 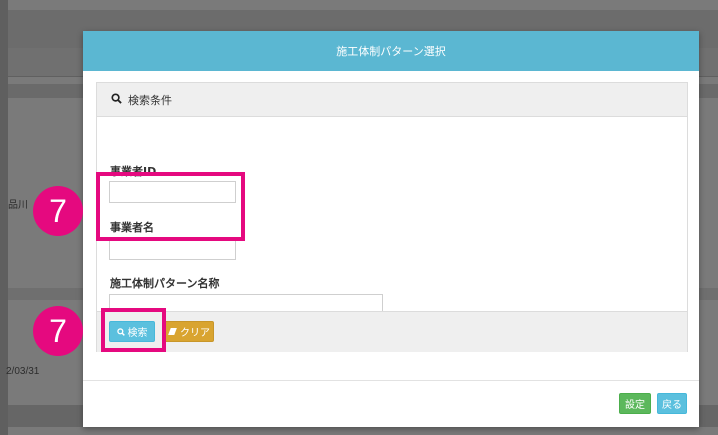 I want to click on pattern-name-label: 施工体制パターン名称, so click(x=165, y=283).